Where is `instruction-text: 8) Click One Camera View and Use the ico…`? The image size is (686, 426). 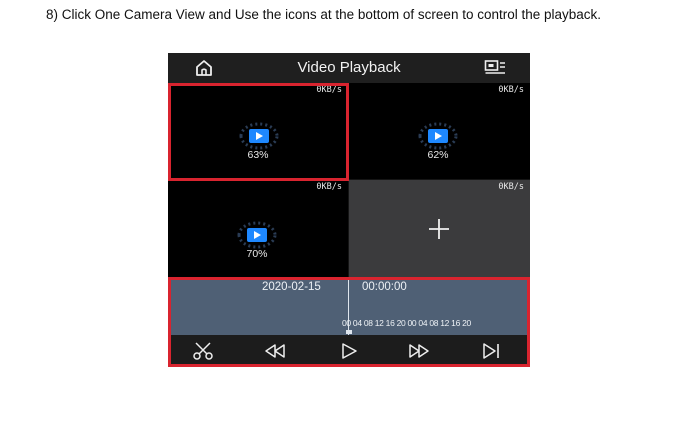
instruction-text: 8) Click One Camera View and Use the ico… is located at coordinates (324, 14).